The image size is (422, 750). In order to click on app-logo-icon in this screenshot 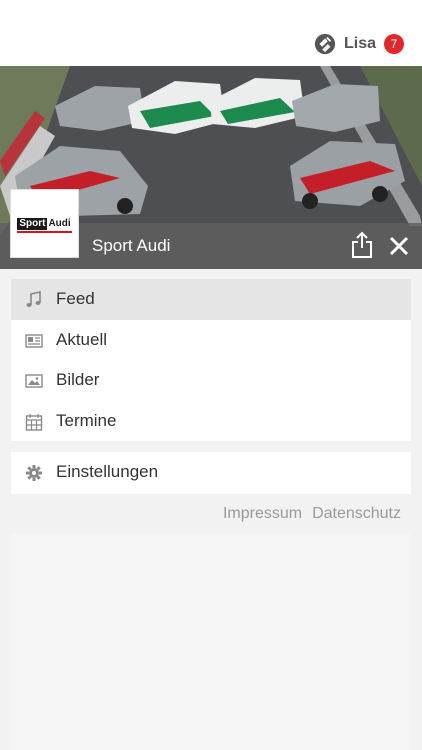, I will do `click(325, 44)`.